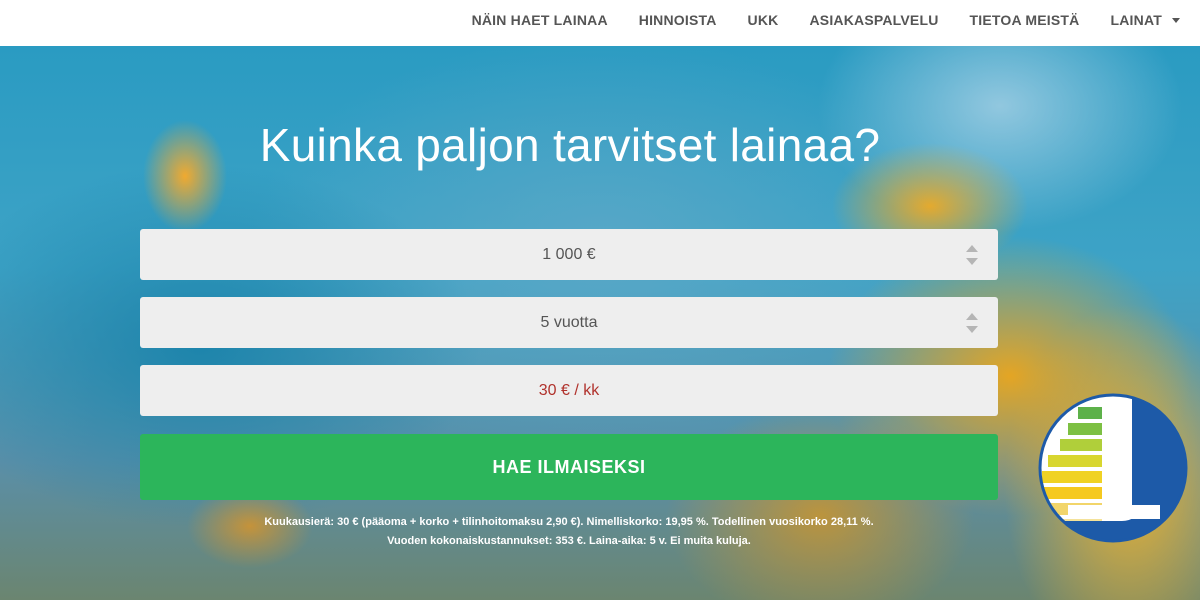 The width and height of the screenshot is (1200, 600). I want to click on loan-amount-select: 1 000 €, so click(569, 254).